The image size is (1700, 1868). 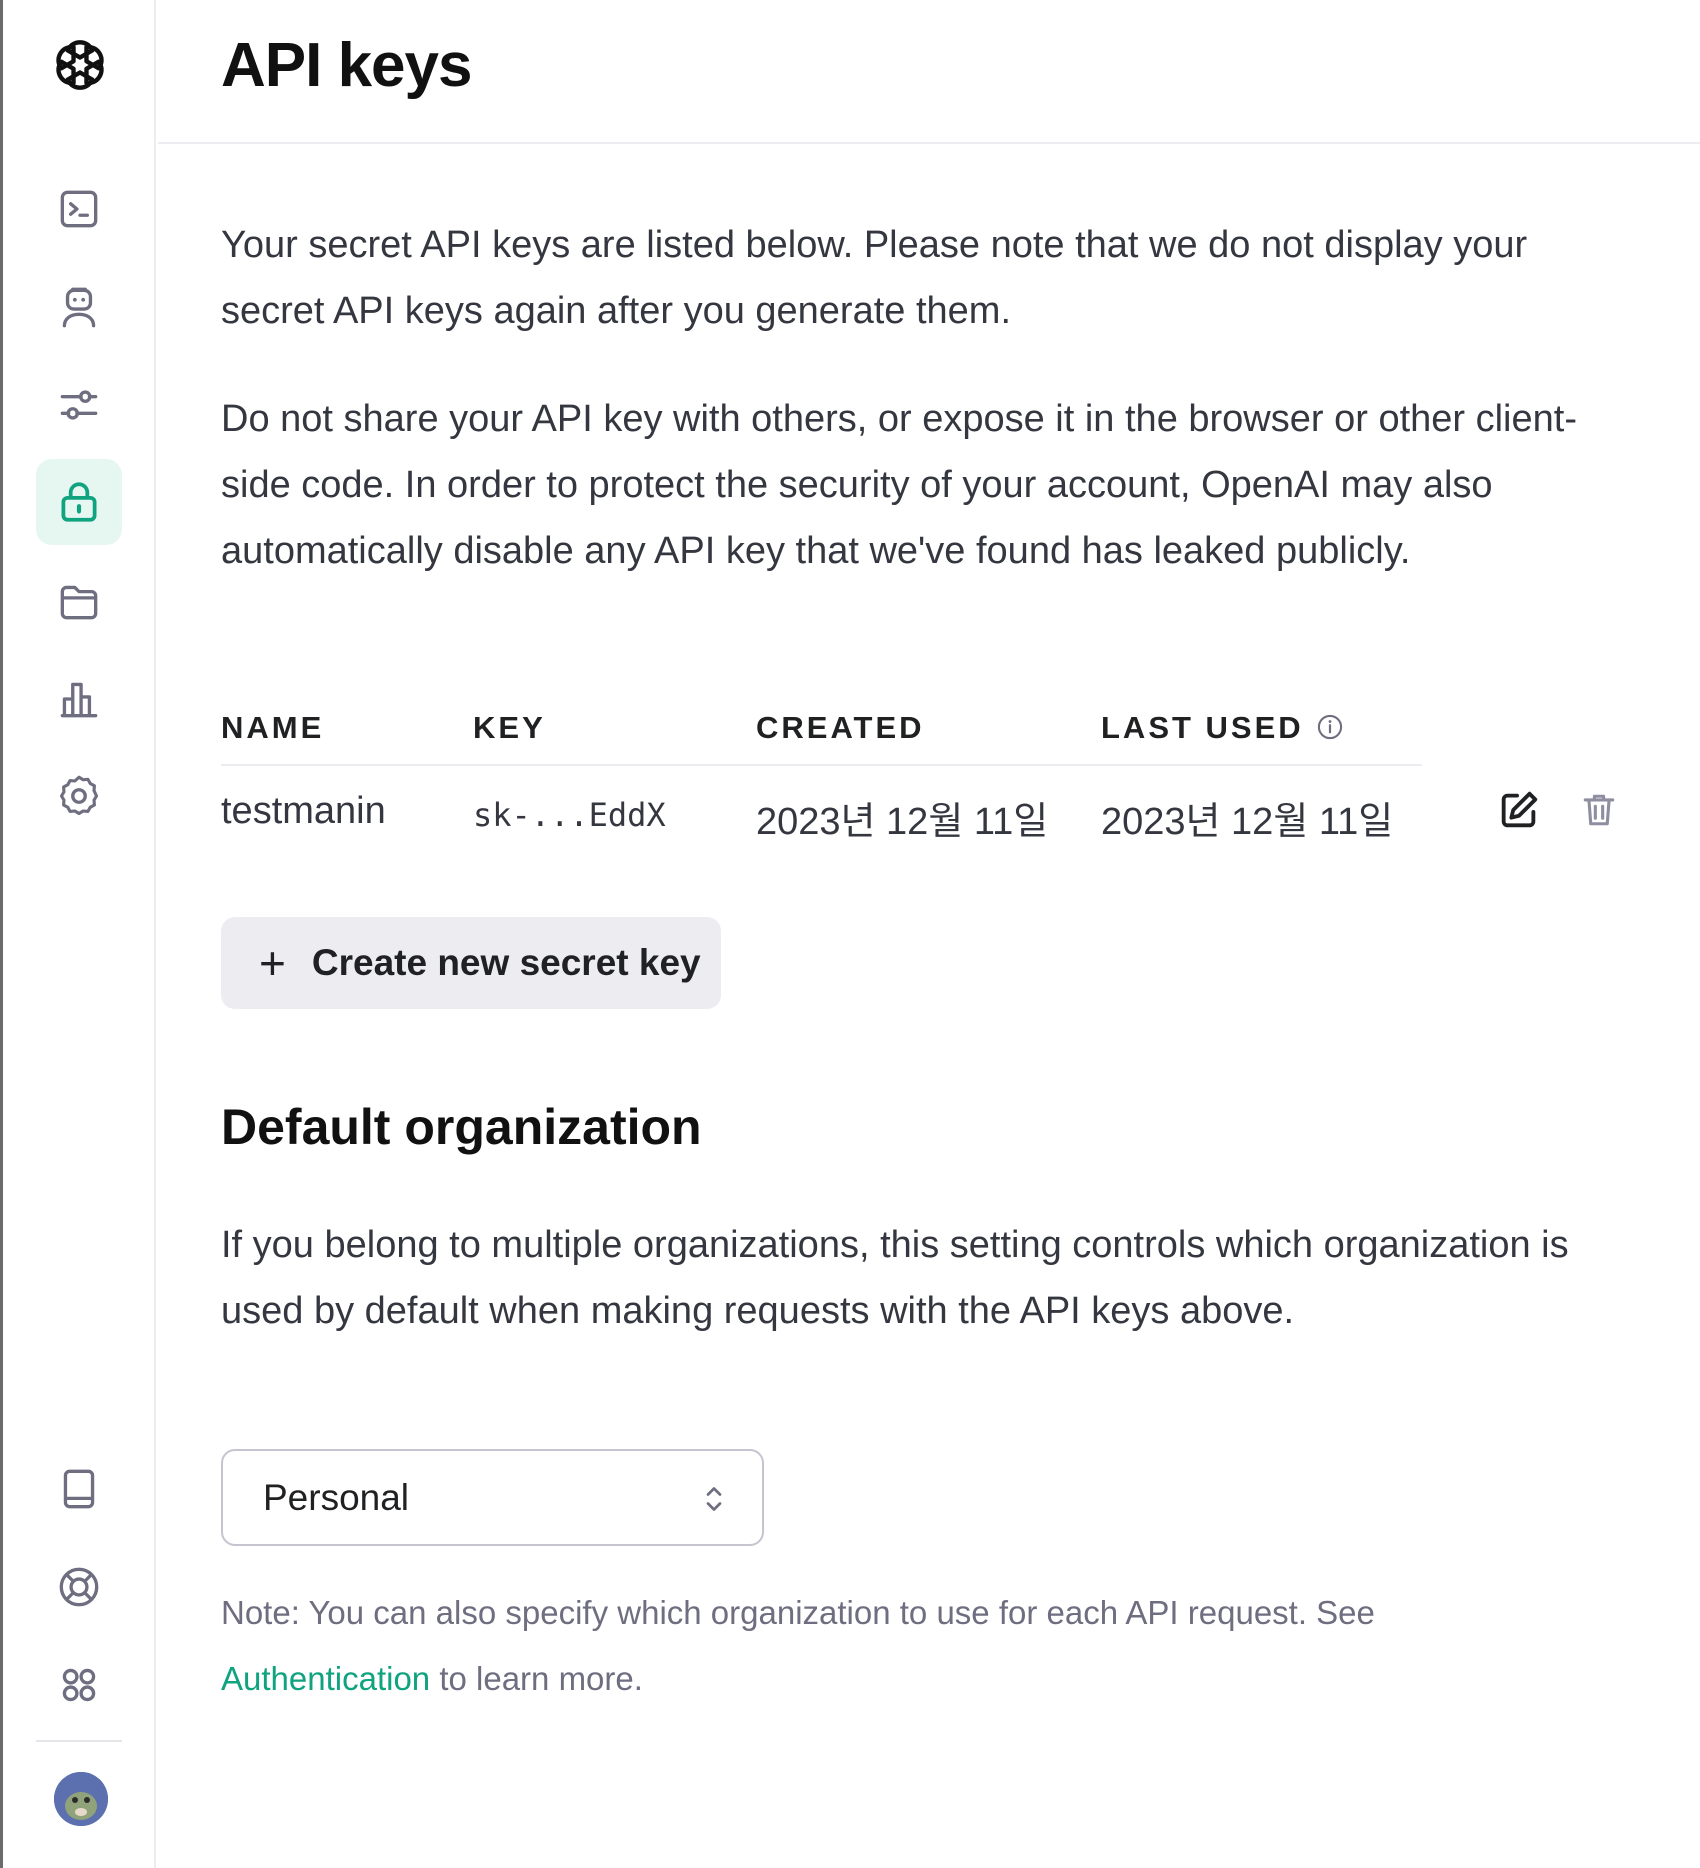 I want to click on trash-icon, so click(x=1599, y=810).